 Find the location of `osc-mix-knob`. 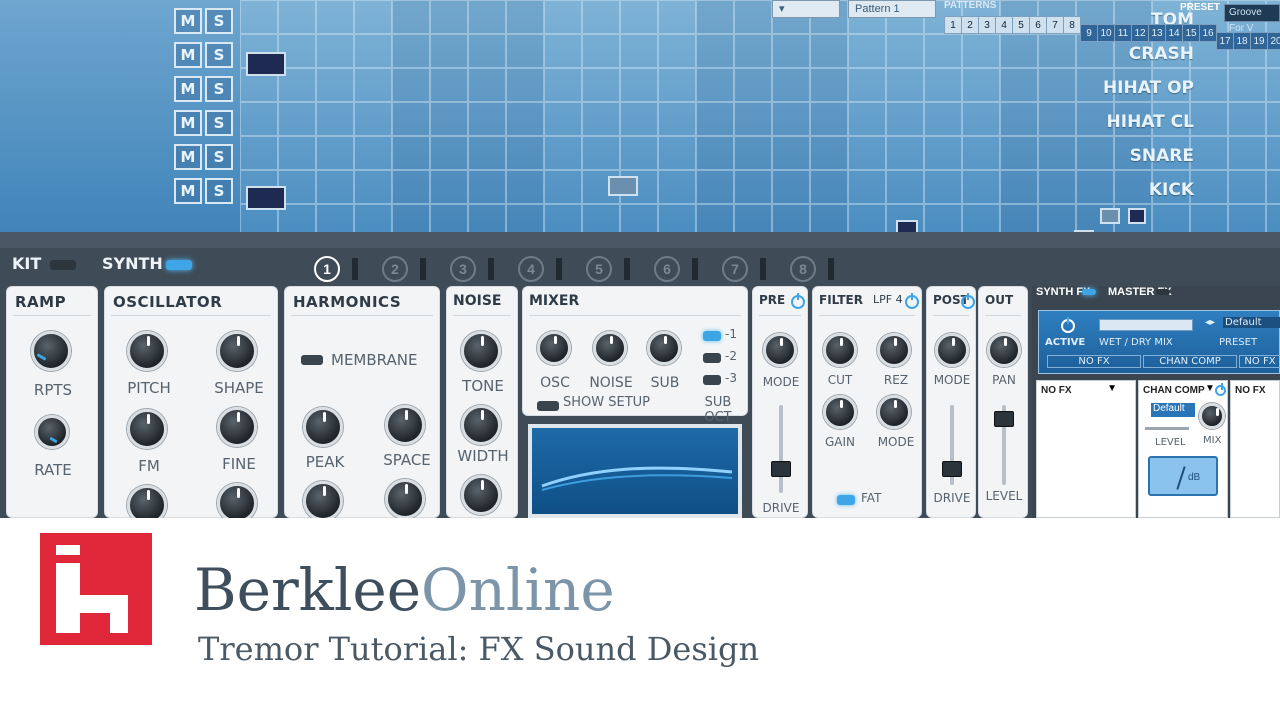

osc-mix-knob is located at coordinates (554, 348).